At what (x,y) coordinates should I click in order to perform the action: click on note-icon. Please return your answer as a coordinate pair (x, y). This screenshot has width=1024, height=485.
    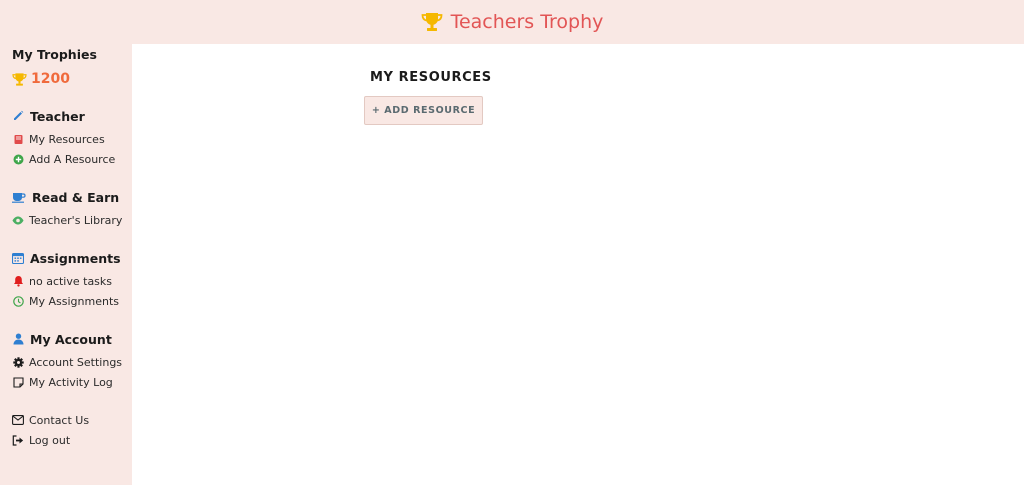
    Looking at the image, I should click on (18, 382).